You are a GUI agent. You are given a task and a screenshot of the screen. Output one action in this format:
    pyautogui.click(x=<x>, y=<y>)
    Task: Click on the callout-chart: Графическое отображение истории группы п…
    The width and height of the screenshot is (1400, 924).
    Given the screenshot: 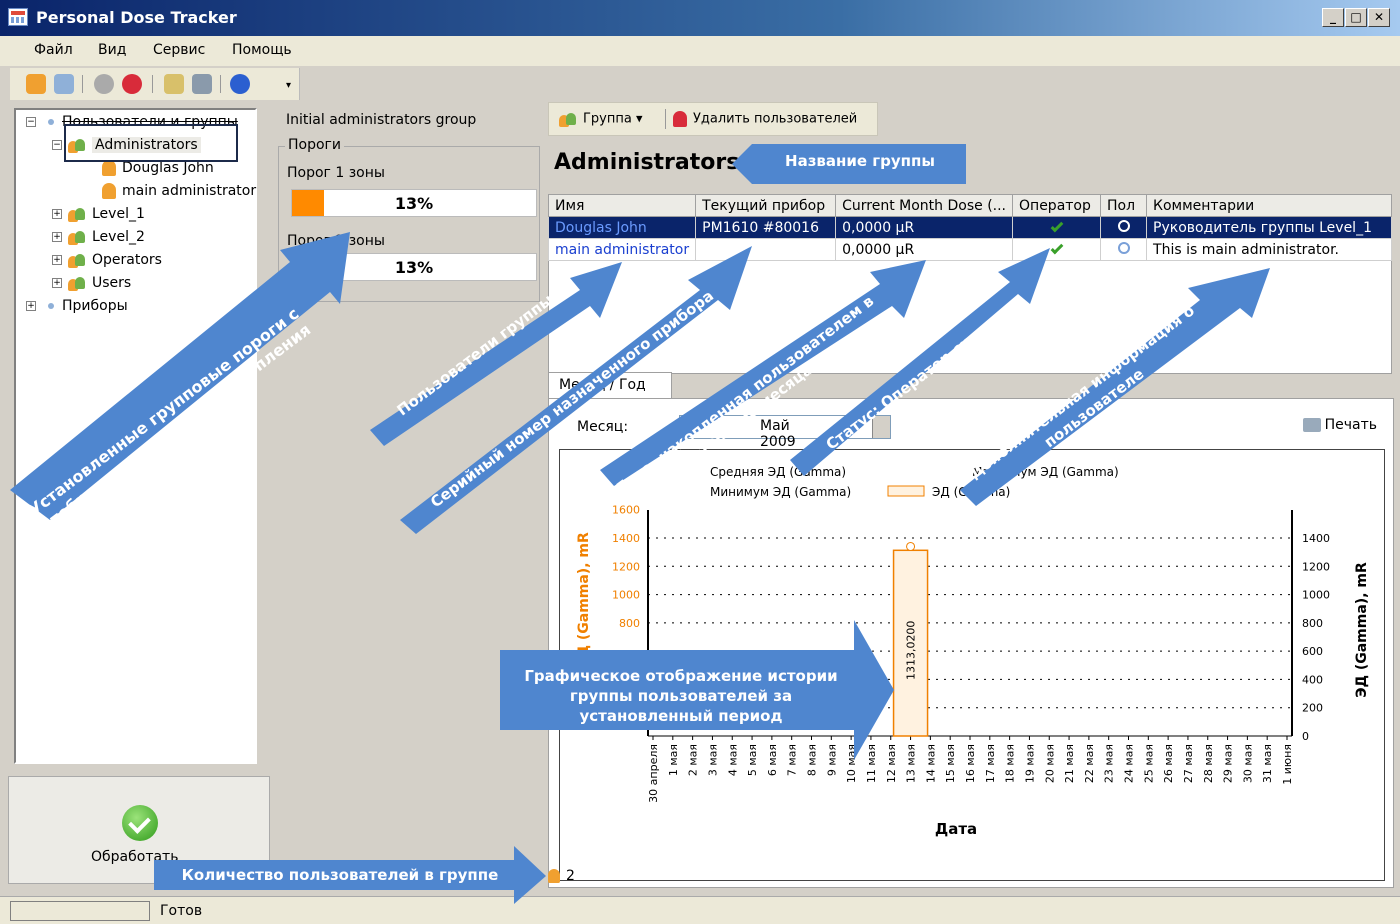 What is the action you would take?
    pyautogui.click(x=681, y=696)
    